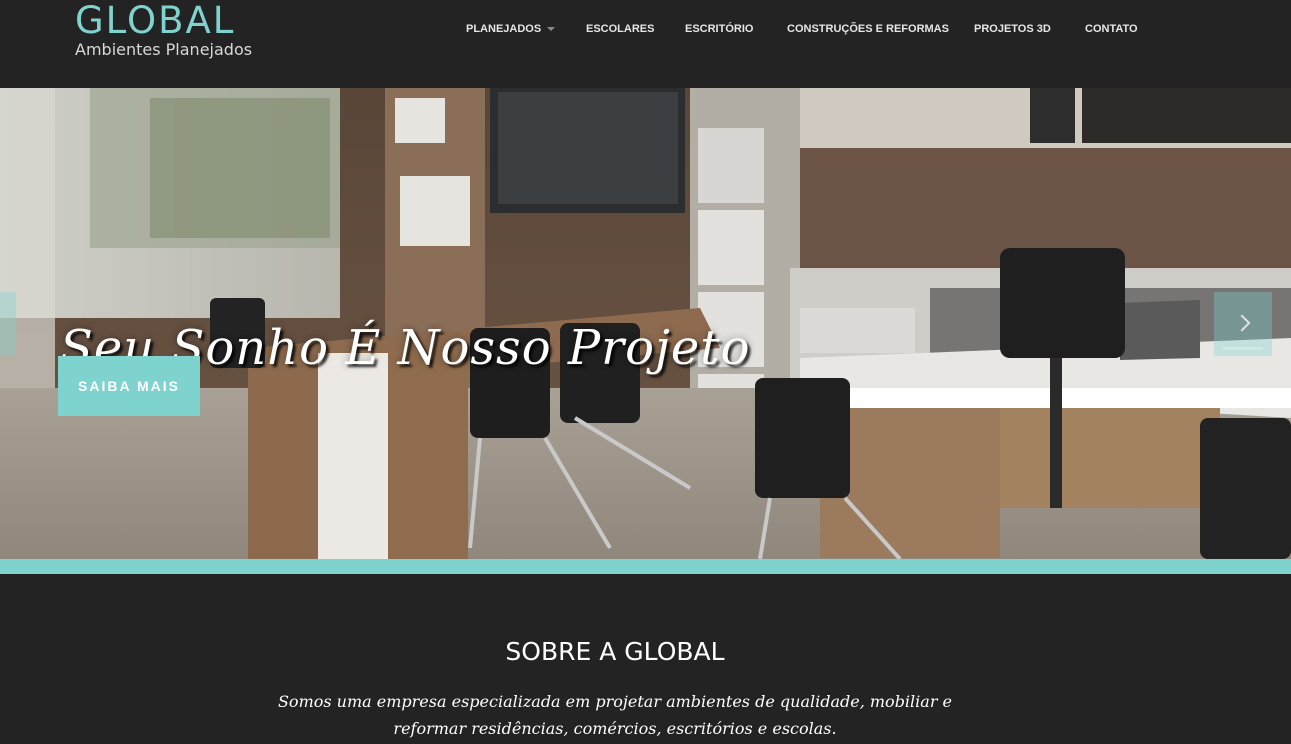 Image resolution: width=1291 pixels, height=744 pixels. What do you see at coordinates (880, 29) in the screenshot?
I see `nav-item-construcoes-e-reformas: CONSTRUÇÕES E REFORMAS` at bounding box center [880, 29].